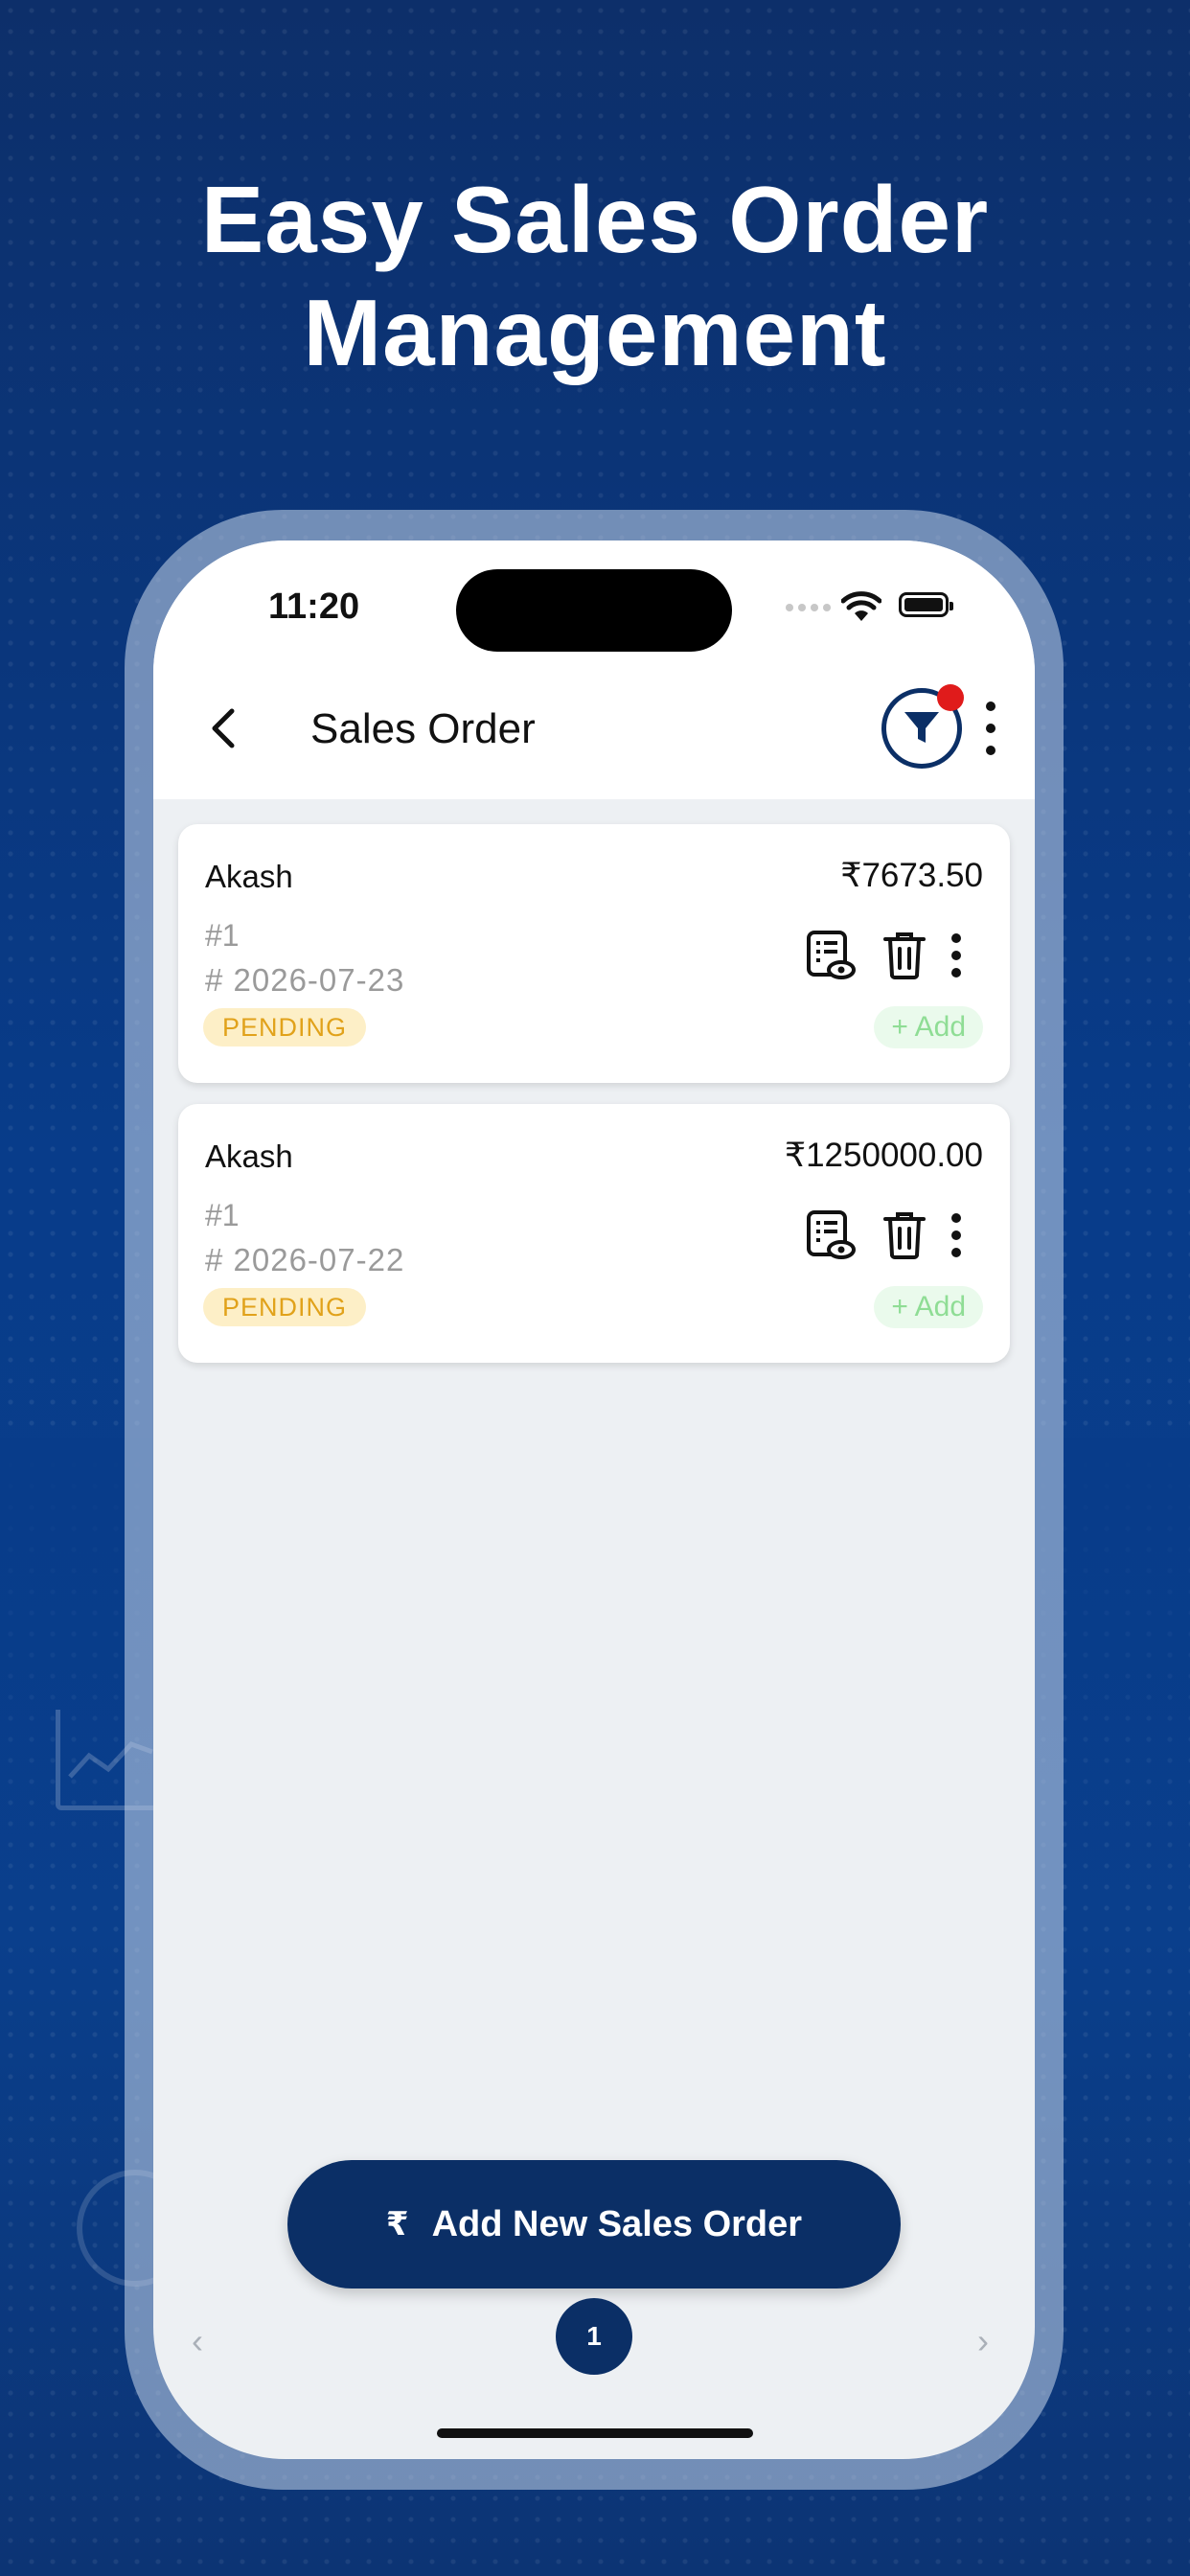 Image resolution: width=1190 pixels, height=2576 pixels. What do you see at coordinates (951, 697) in the screenshot?
I see `filter-badge` at bounding box center [951, 697].